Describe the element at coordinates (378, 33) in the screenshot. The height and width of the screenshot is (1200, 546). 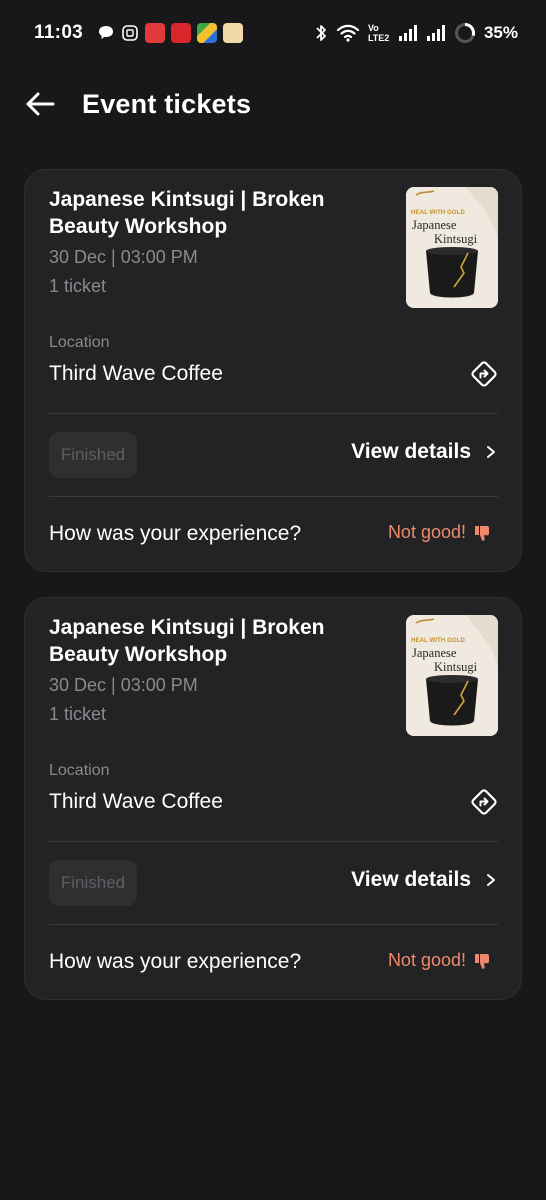
I see `volte-icon: Vo LTE2` at that location.